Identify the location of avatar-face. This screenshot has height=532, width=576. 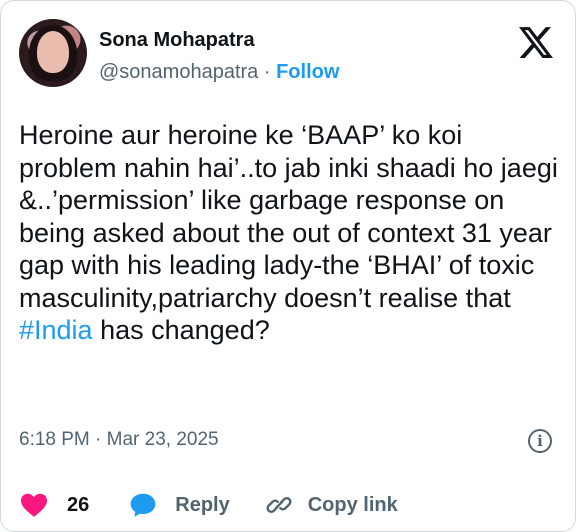
(53, 52).